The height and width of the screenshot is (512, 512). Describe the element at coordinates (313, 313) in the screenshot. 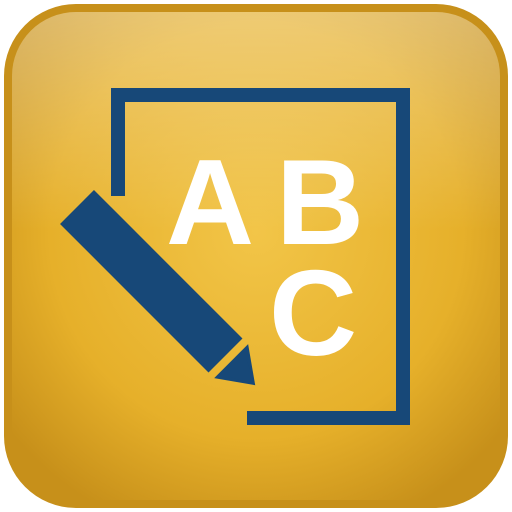

I see `letter-c: C` at that location.